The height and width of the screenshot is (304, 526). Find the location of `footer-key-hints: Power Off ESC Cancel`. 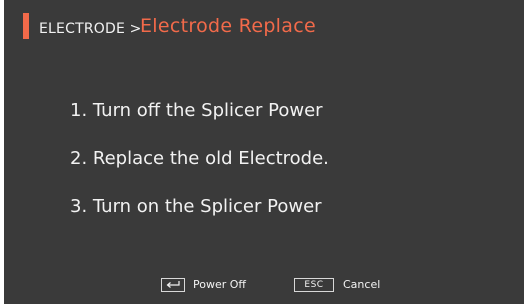

footer-key-hints: Power Off ESC Cancel is located at coordinates (264, 286).